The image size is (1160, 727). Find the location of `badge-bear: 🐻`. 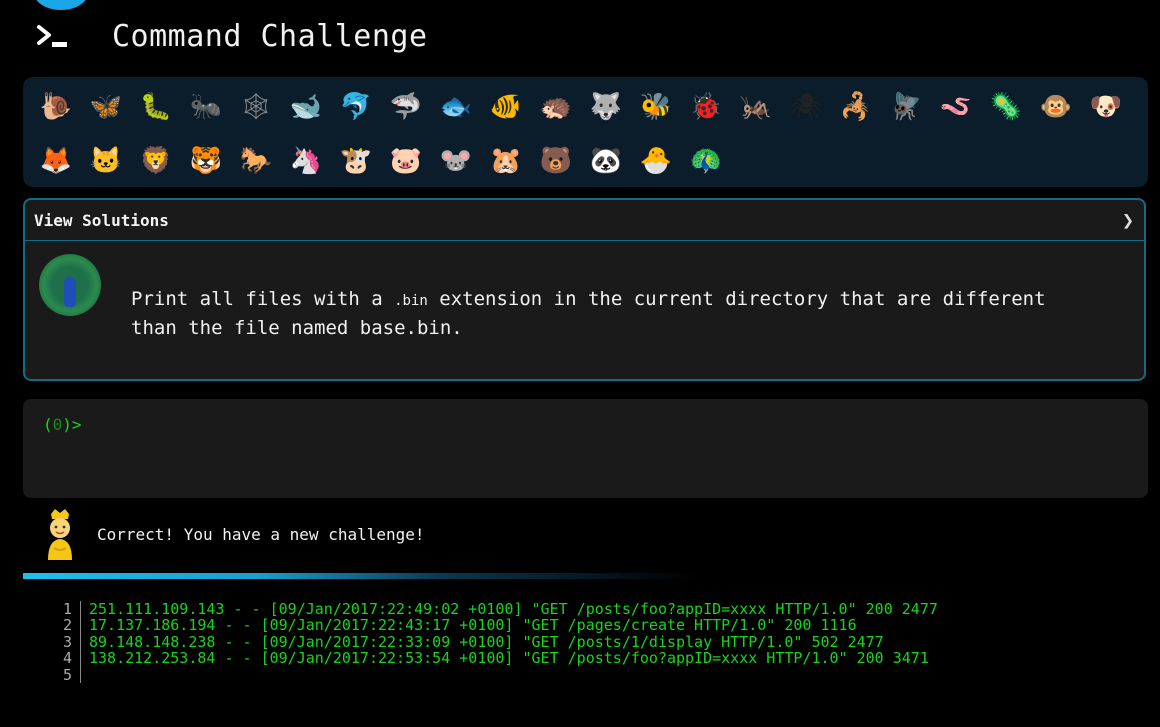

badge-bear: 🐻 is located at coordinates (556, 161).